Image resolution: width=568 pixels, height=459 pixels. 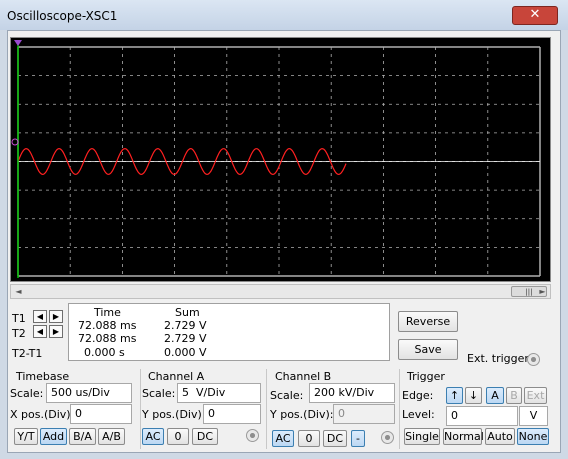 I want to click on t1-label: T1, so click(x=19, y=318).